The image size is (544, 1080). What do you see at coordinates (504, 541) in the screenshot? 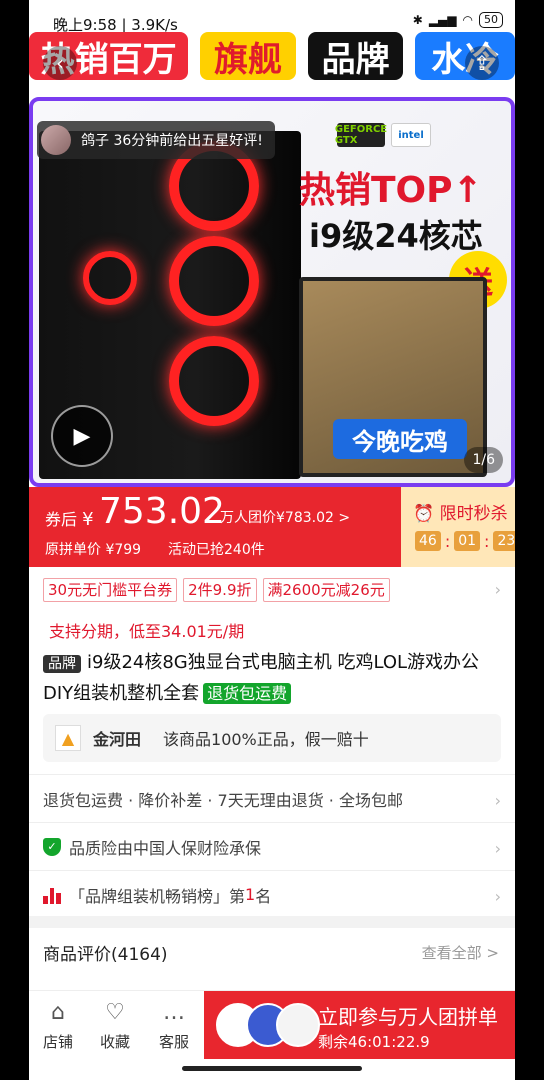
I see `countdown-seconds: 23` at bounding box center [504, 541].